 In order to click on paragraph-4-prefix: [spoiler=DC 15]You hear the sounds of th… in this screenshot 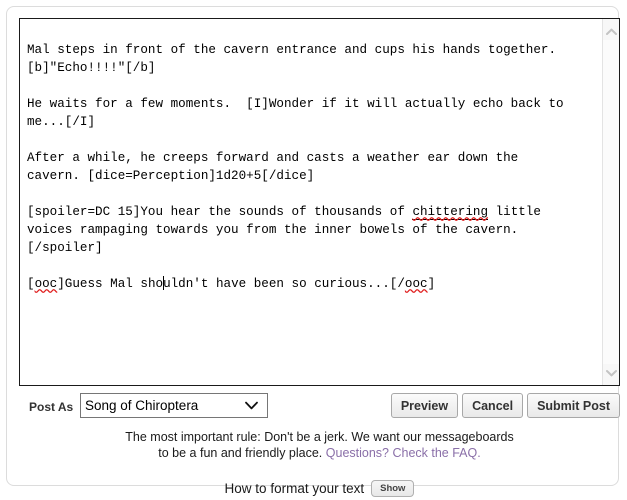, I will do `click(220, 212)`.